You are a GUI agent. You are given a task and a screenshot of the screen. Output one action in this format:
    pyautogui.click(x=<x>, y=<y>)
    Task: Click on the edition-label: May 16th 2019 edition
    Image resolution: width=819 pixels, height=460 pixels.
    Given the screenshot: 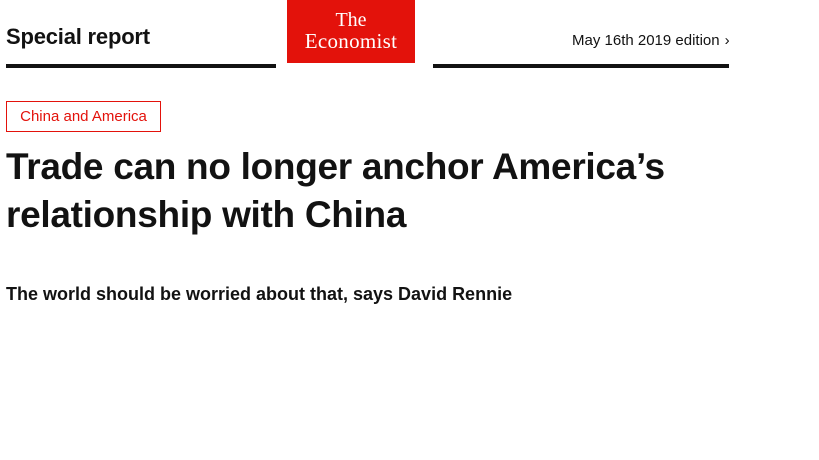 What is the action you would take?
    pyautogui.click(x=646, y=40)
    